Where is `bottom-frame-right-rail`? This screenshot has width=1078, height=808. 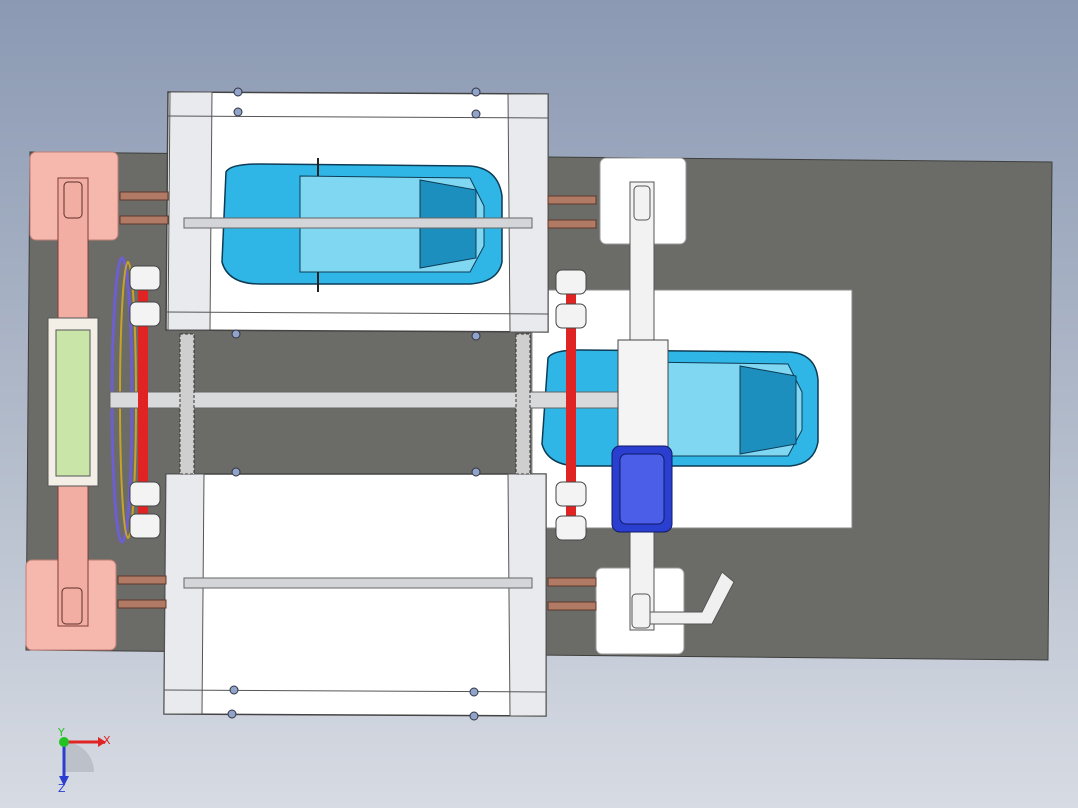
bottom-frame-right-rail is located at coordinates (527, 595).